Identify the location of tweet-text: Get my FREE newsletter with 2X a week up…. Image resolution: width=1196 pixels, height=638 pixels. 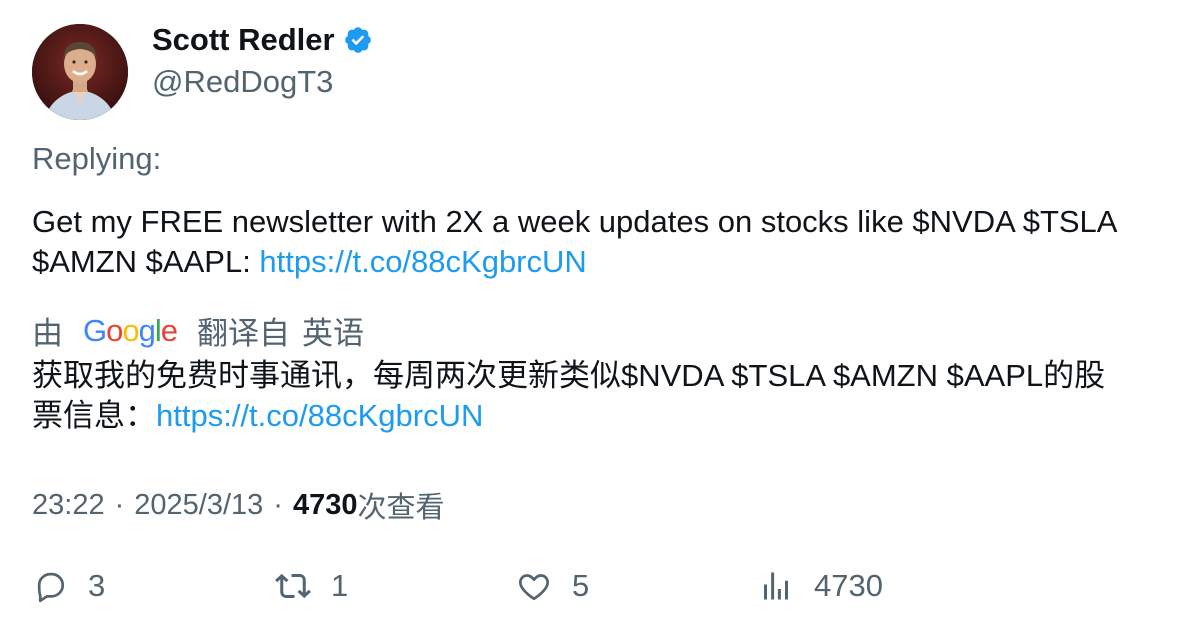
(602, 242).